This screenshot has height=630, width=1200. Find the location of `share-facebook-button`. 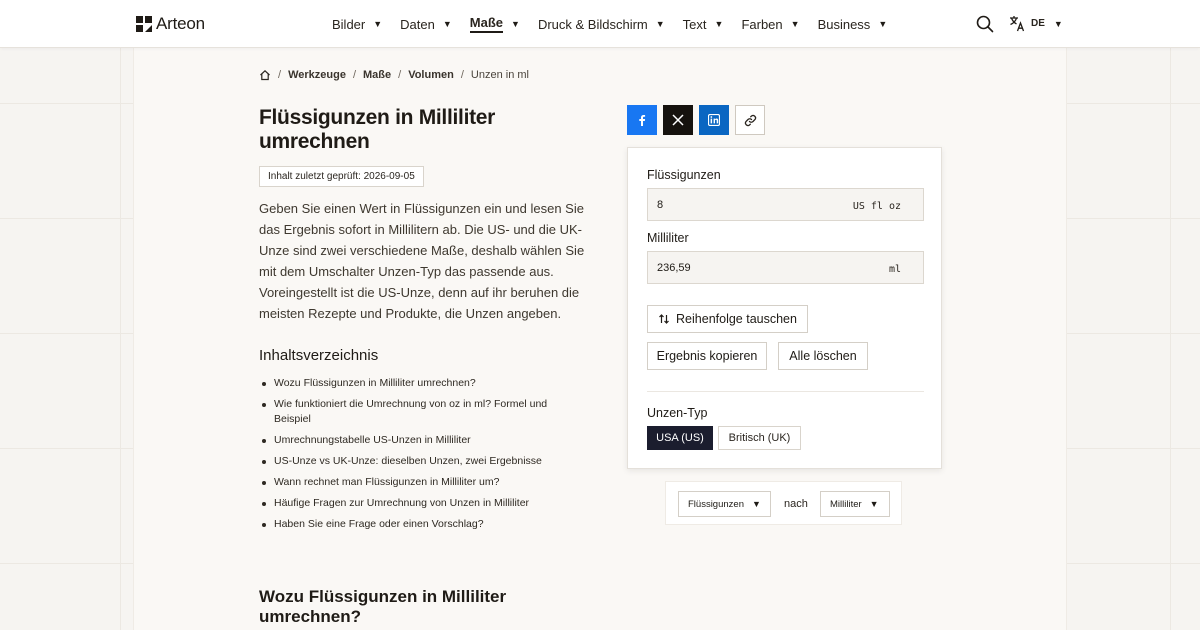

share-facebook-button is located at coordinates (642, 120).